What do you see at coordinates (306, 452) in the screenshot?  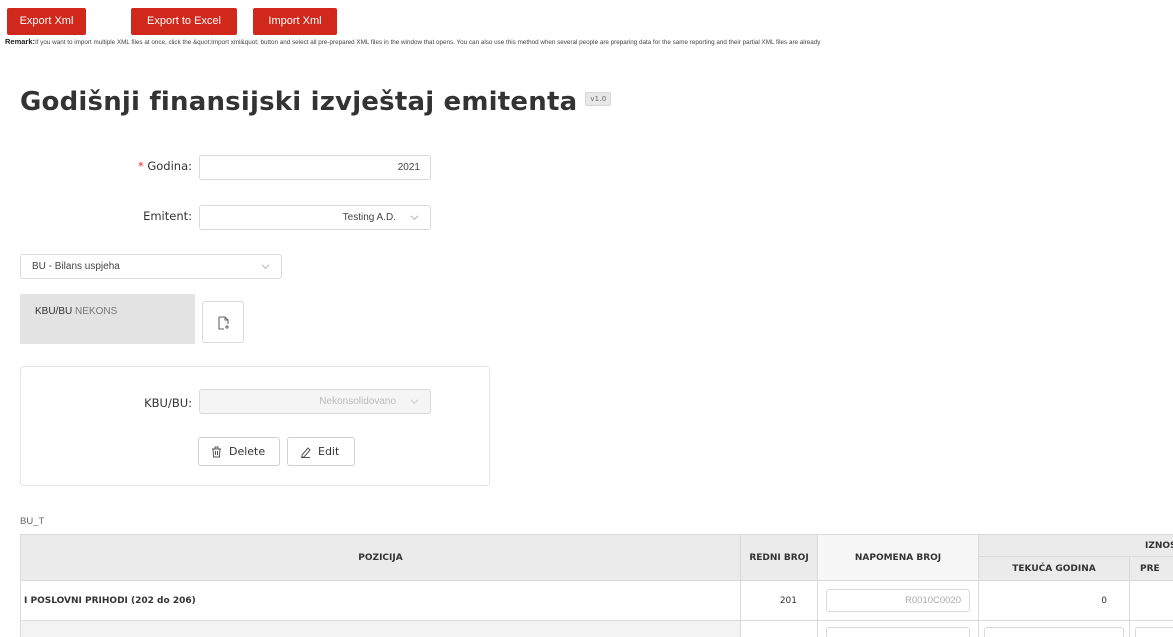 I see `pencil-icon` at bounding box center [306, 452].